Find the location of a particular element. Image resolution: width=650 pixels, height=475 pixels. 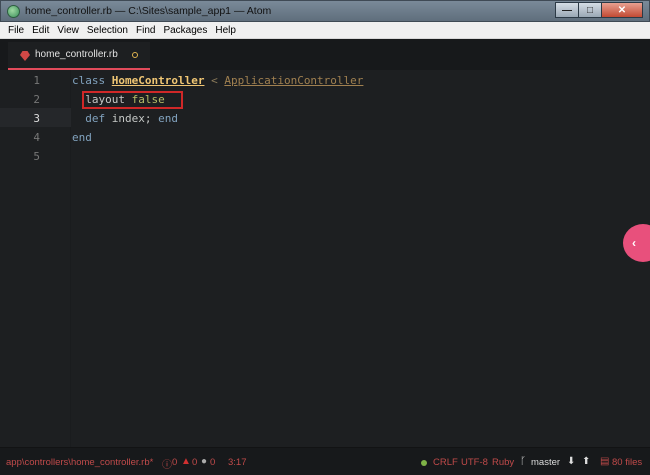

line-number: 3 is located at coordinates (36, 118).